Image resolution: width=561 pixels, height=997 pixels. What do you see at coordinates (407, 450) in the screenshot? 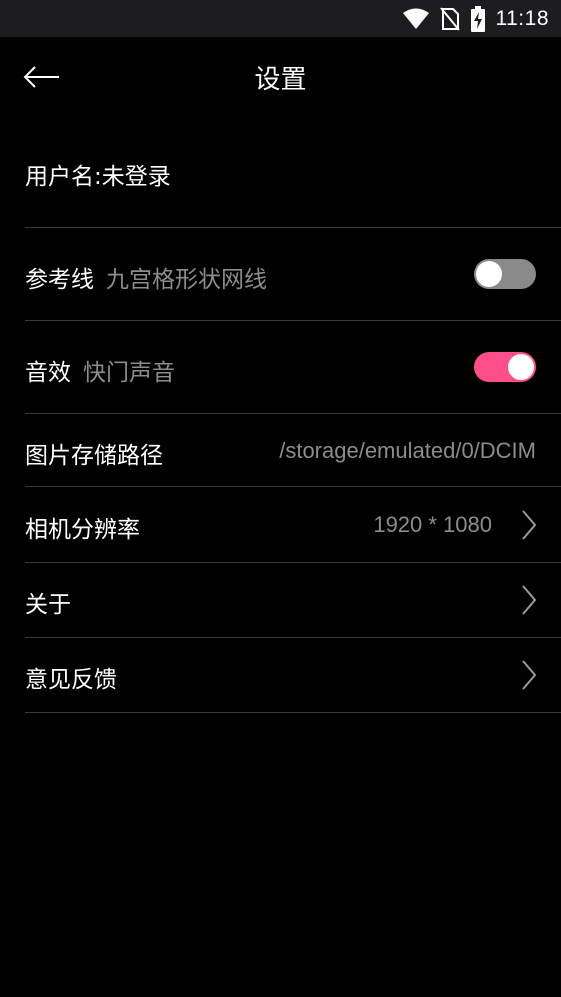
I see `storage-path-value: /storage/emulated/0/DCIM` at bounding box center [407, 450].